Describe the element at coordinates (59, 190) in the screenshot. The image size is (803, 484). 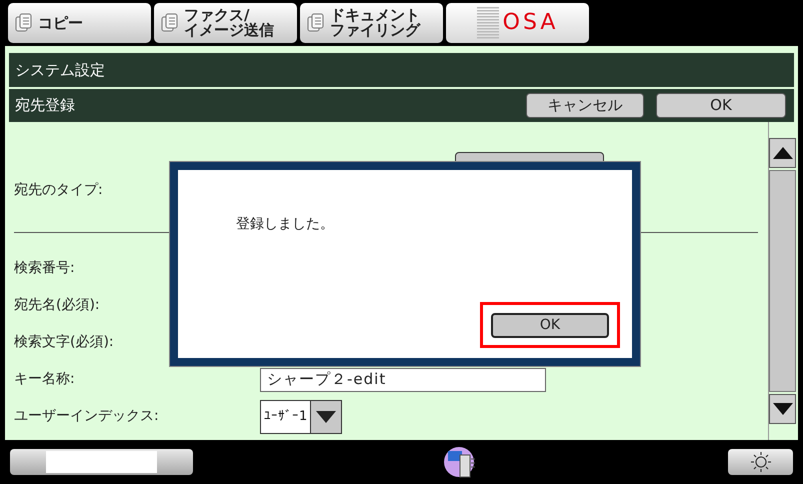
I see `field-label: 宛先のタイプ:` at that location.